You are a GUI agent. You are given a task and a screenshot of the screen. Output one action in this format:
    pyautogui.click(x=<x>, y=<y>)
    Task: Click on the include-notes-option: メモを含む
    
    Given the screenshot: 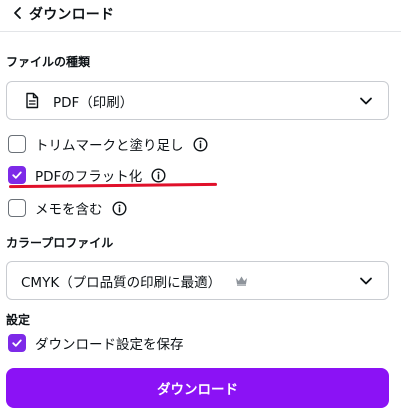 What is the action you would take?
    pyautogui.click(x=67, y=208)
    